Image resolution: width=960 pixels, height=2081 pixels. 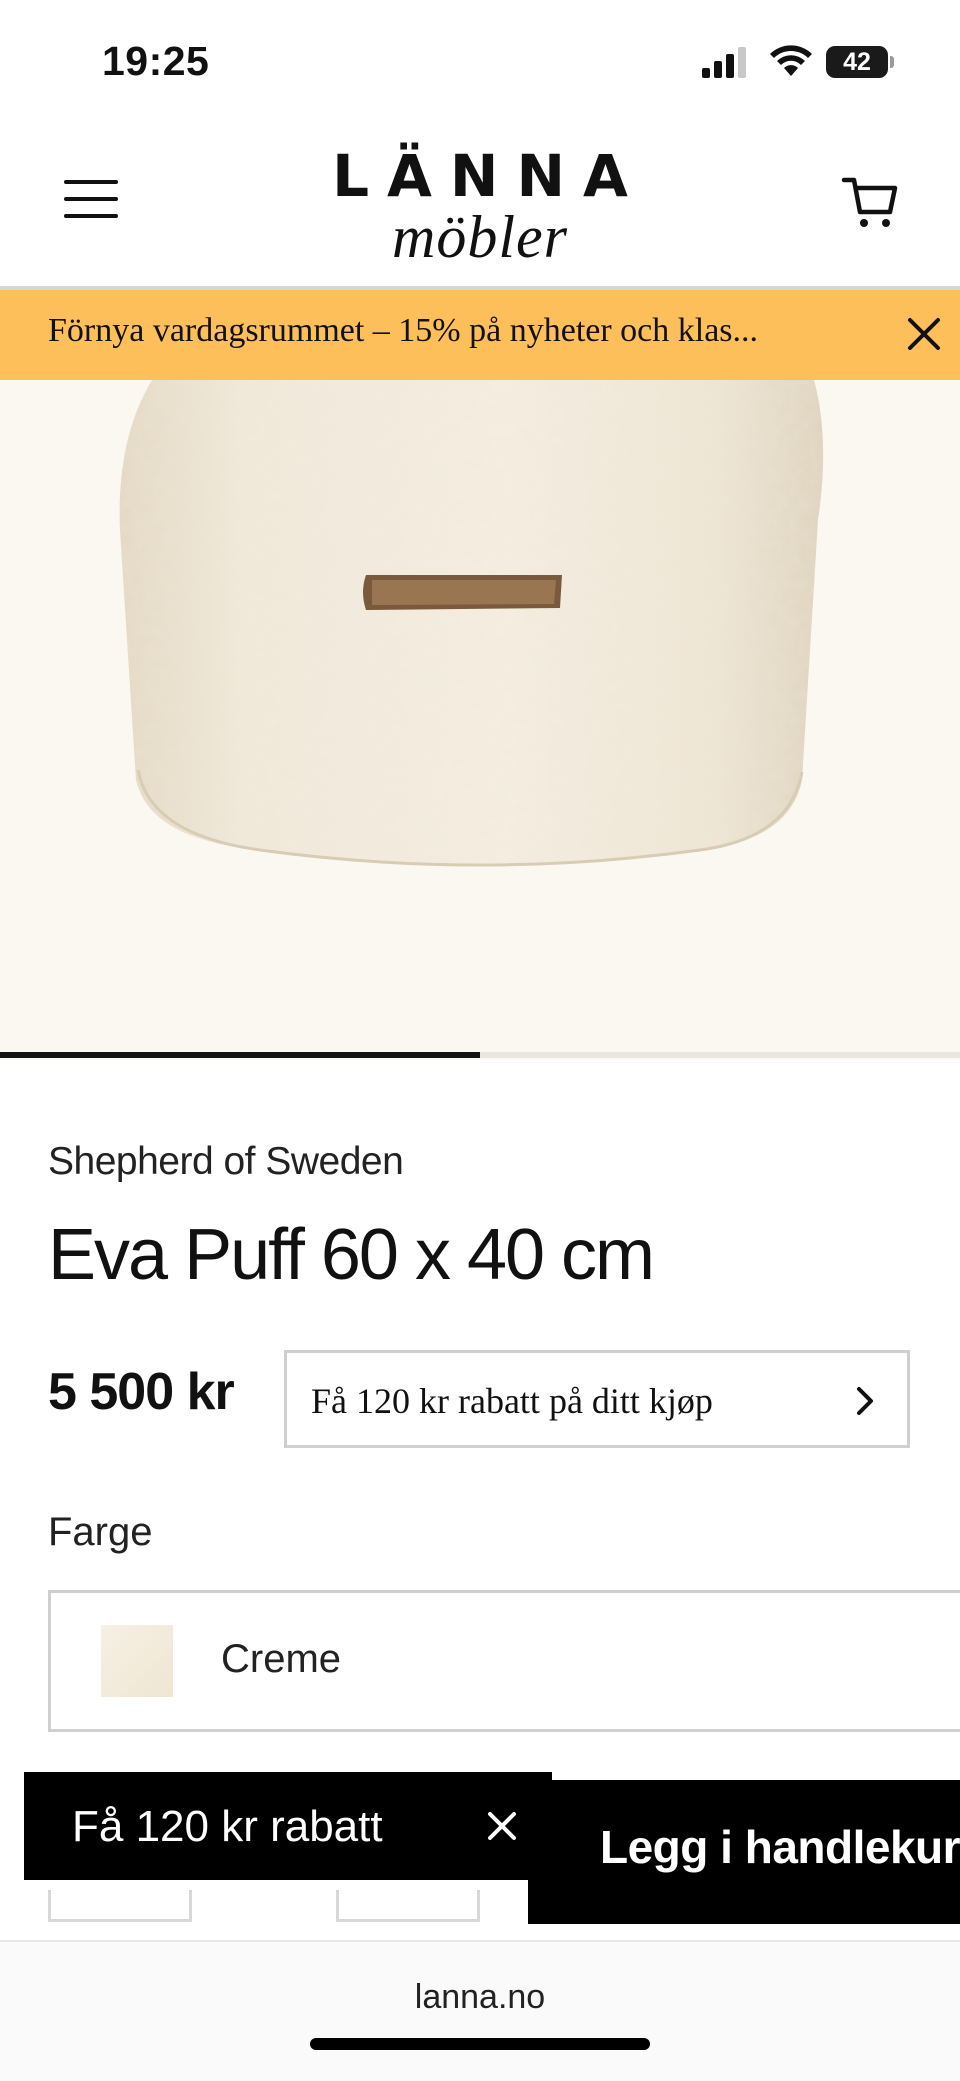 I want to click on battery-icon: 42, so click(x=860, y=62).